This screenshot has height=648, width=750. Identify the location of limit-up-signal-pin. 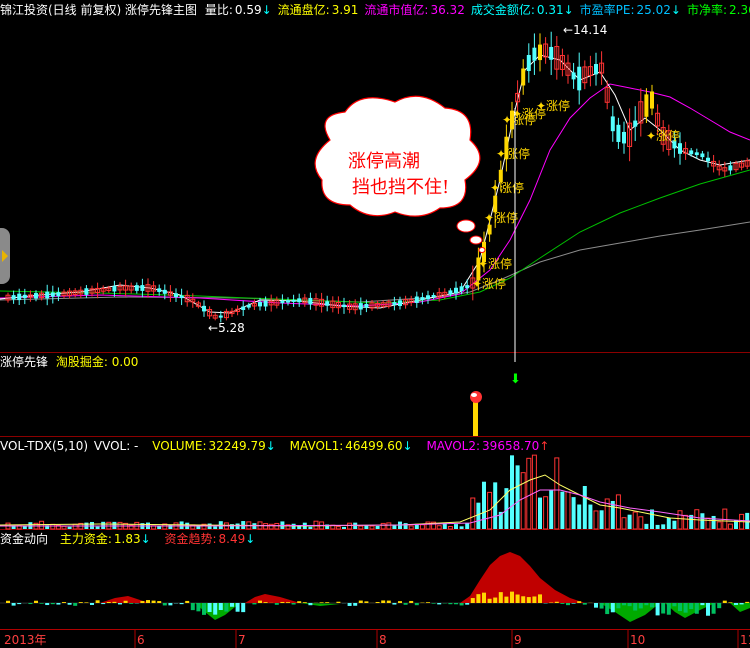
(476, 413).